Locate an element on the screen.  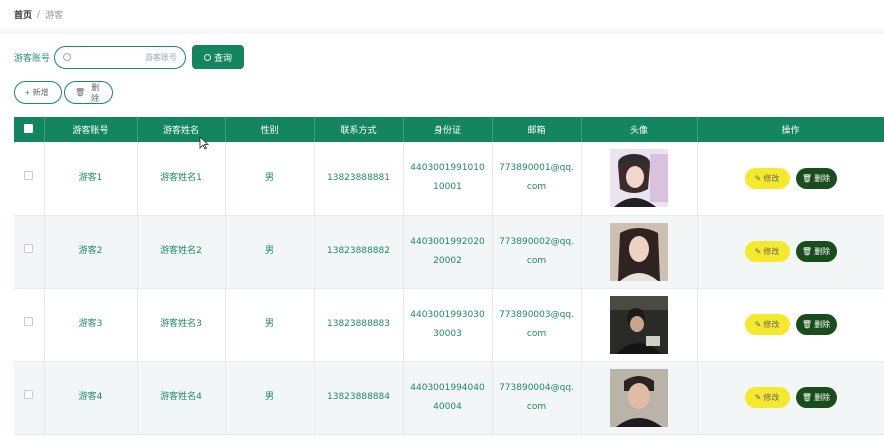
breadcrumb: 首页 / 游客 is located at coordinates (39, 15).